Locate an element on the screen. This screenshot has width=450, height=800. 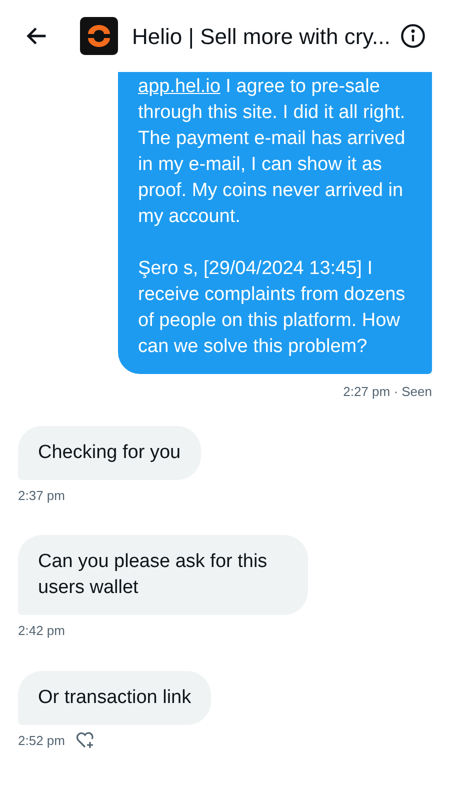
logo-icon is located at coordinates (99, 36).